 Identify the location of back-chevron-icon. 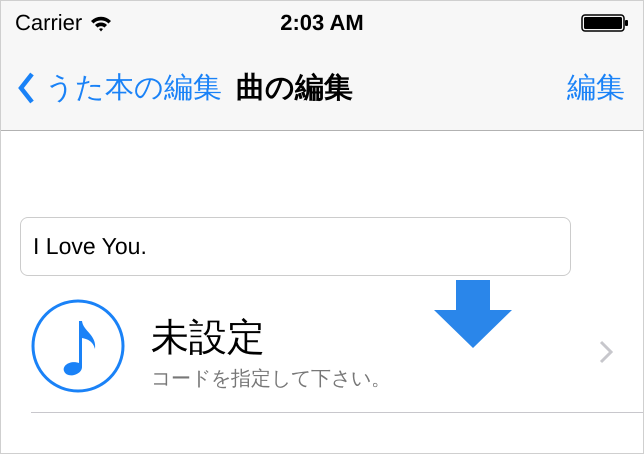
(26, 87).